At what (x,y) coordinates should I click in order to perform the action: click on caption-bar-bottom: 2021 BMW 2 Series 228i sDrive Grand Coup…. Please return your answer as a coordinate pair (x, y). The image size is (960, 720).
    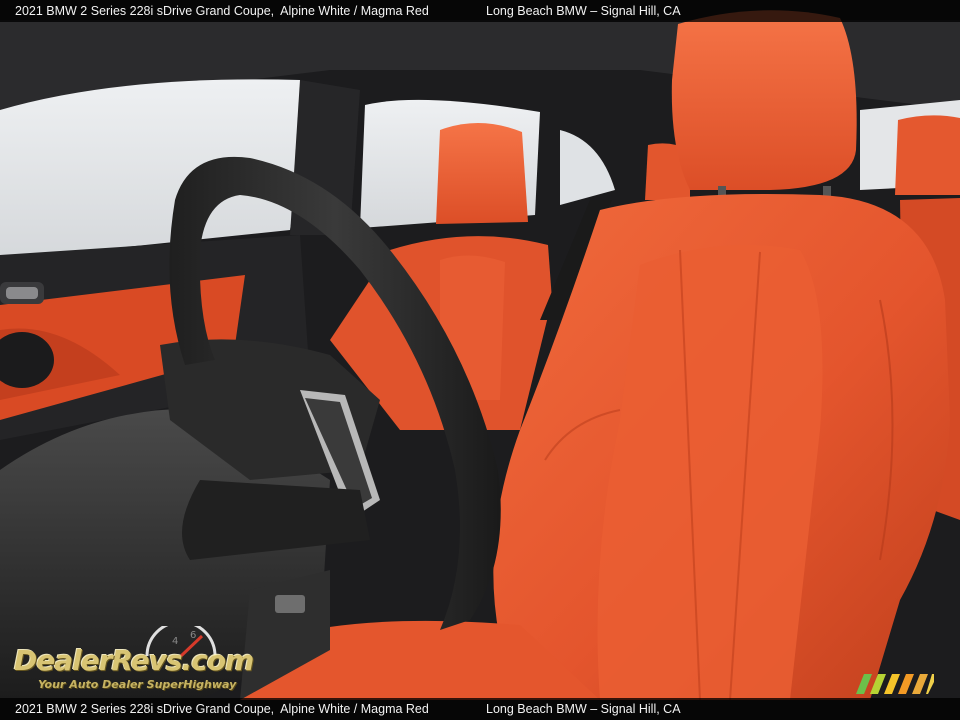
    Looking at the image, I should click on (480, 709).